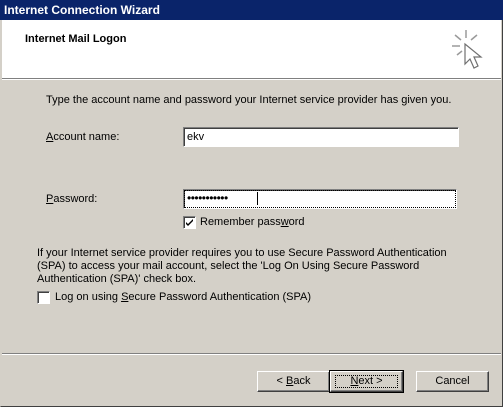  What do you see at coordinates (251, 49) in the screenshot?
I see `wizard-header: Internet Mail Logon` at bounding box center [251, 49].